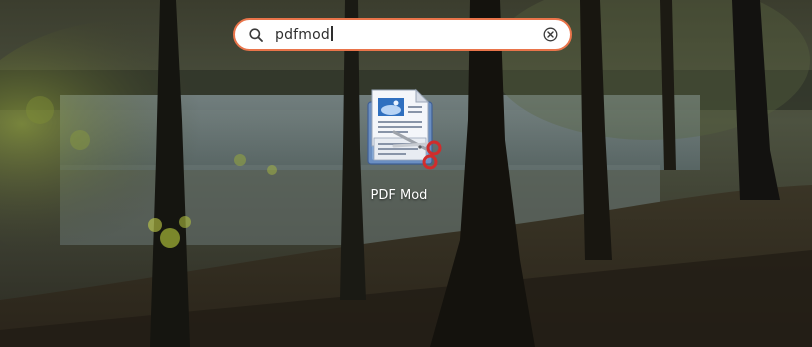  I want to click on search-input-value: pdfmod, so click(302, 35).